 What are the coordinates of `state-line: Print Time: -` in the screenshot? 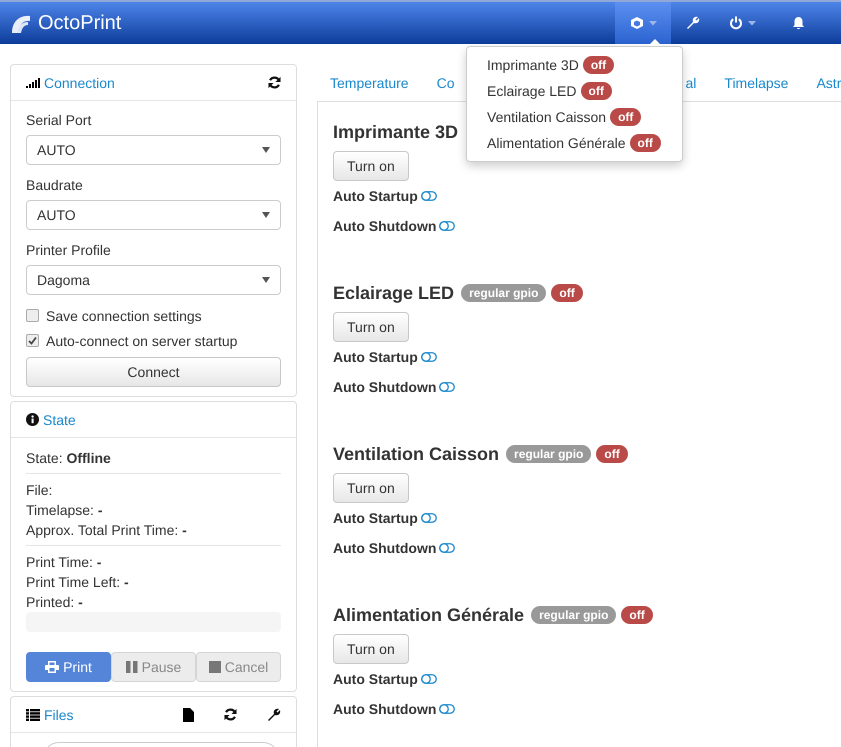 It's located at (64, 562).